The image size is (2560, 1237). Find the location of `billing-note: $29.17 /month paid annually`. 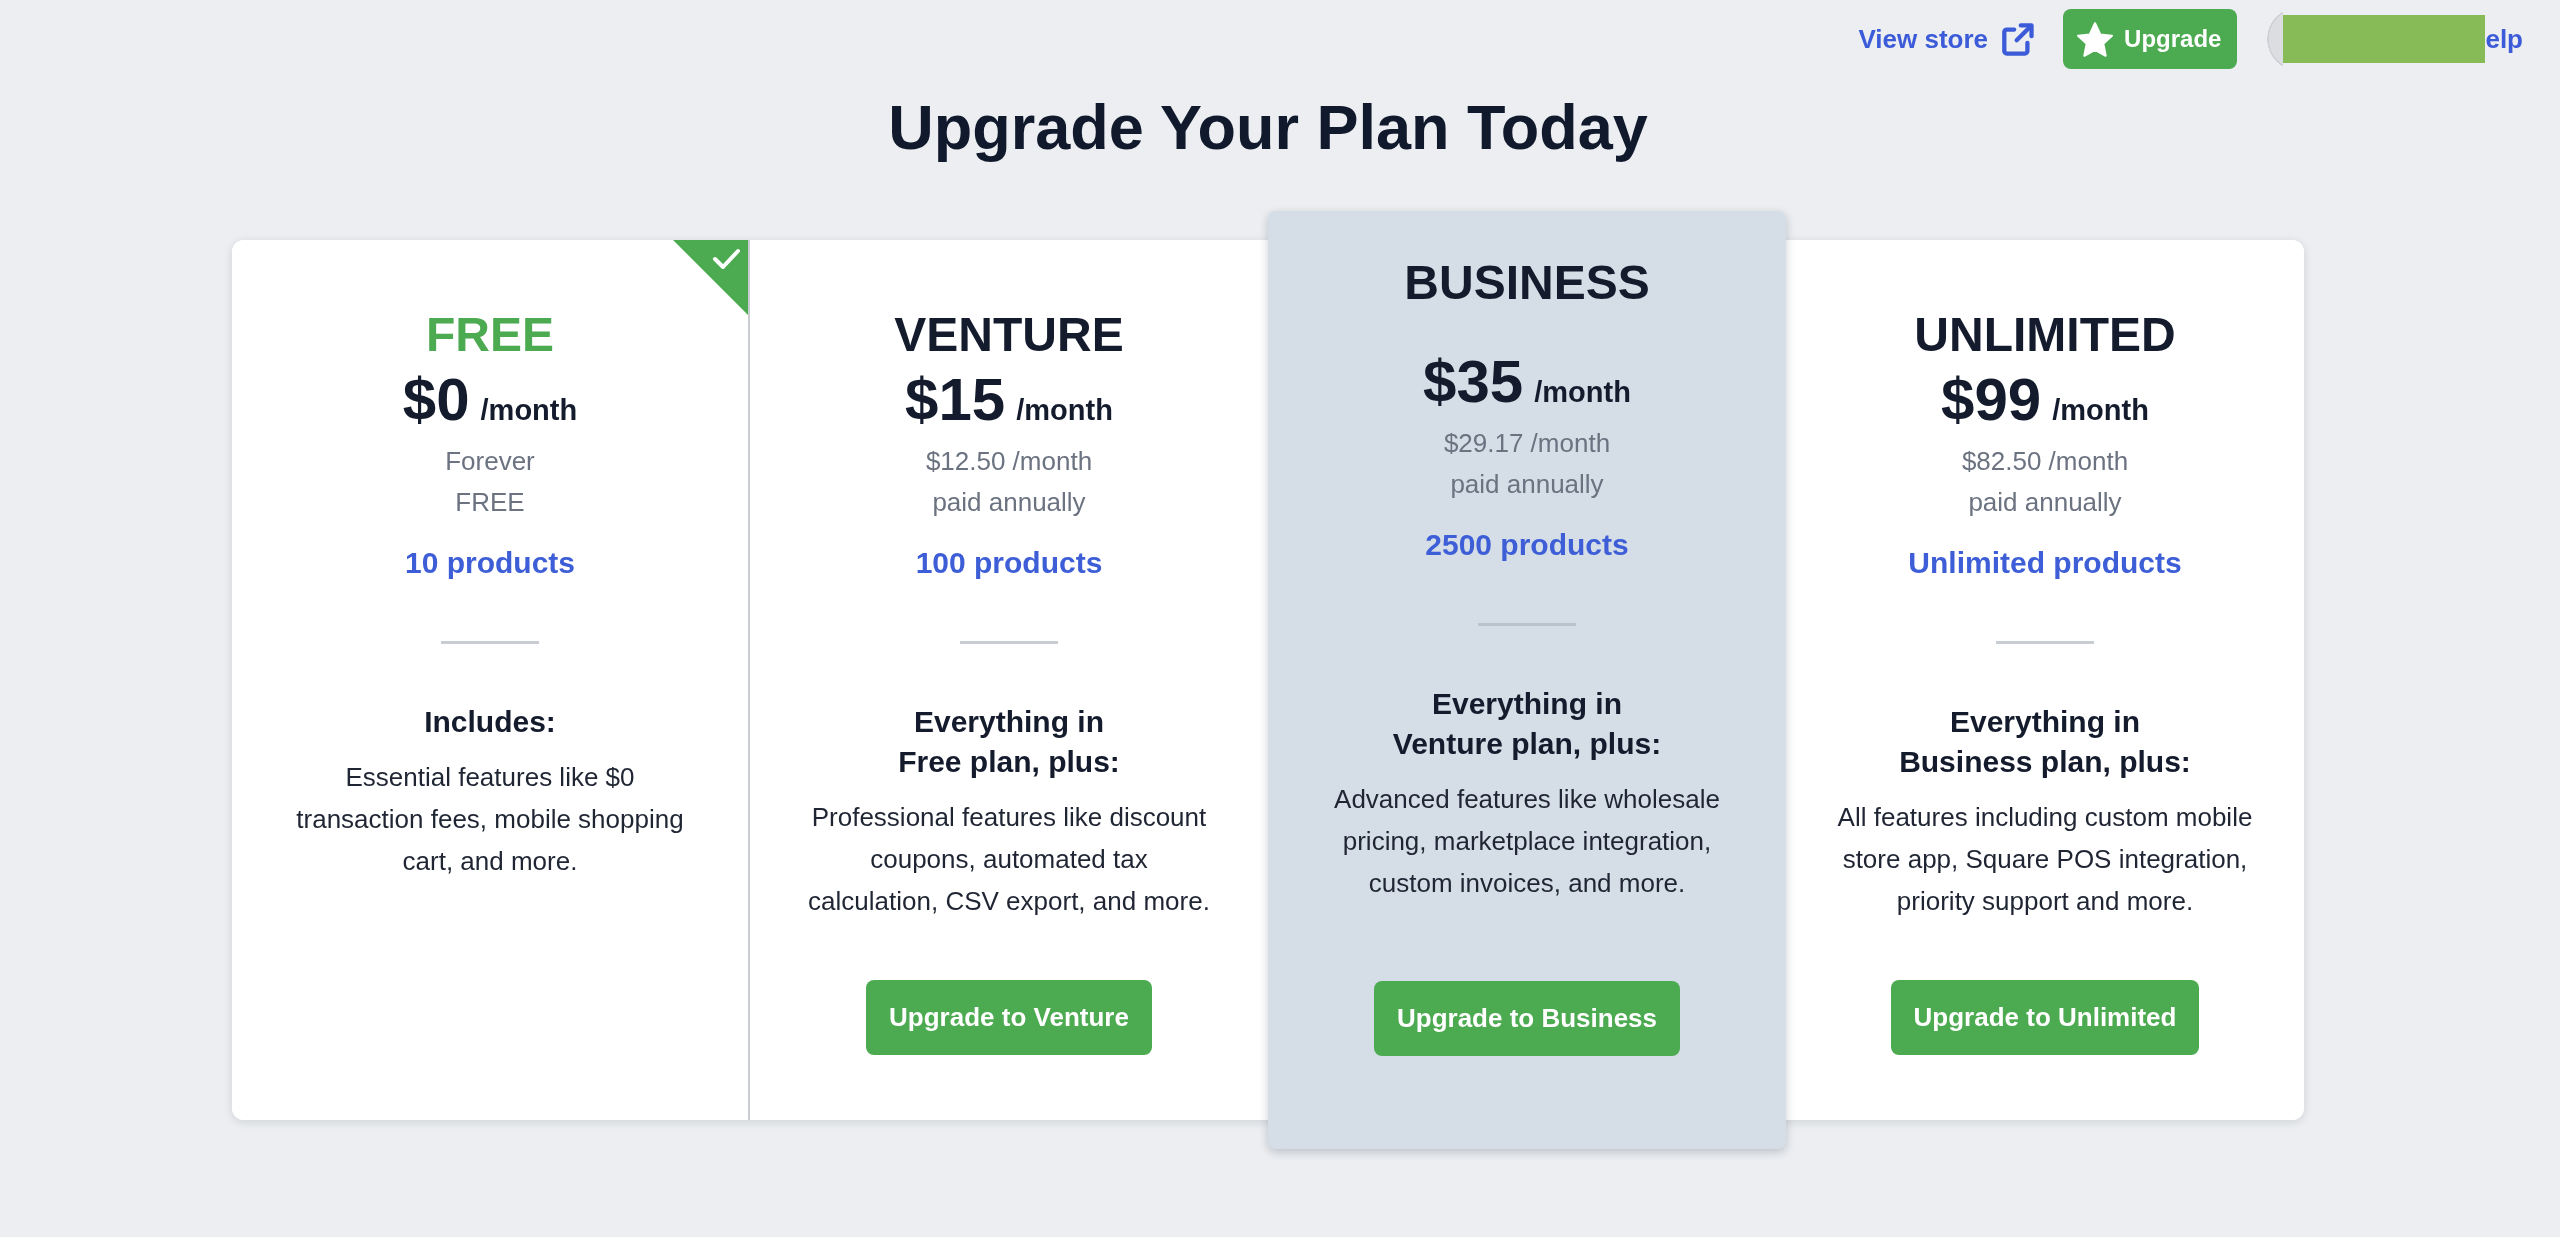

billing-note: $29.17 /month paid annually is located at coordinates (1527, 464).